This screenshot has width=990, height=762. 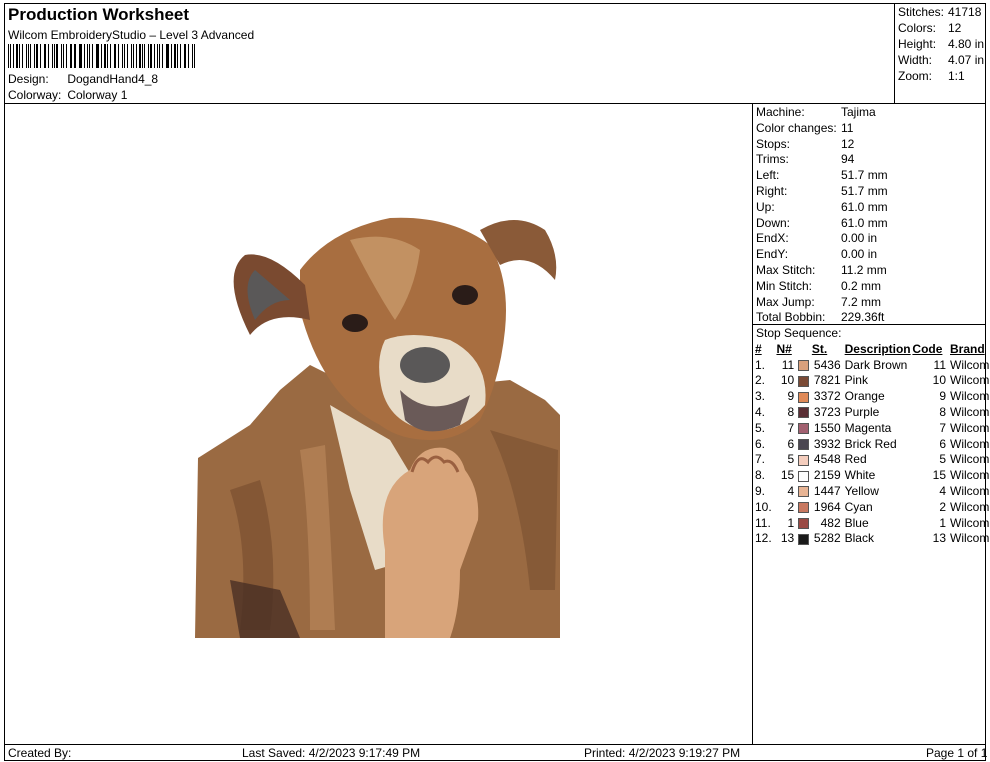 I want to click on machine-info-label: Total Bobbin:, so click(x=791, y=317).